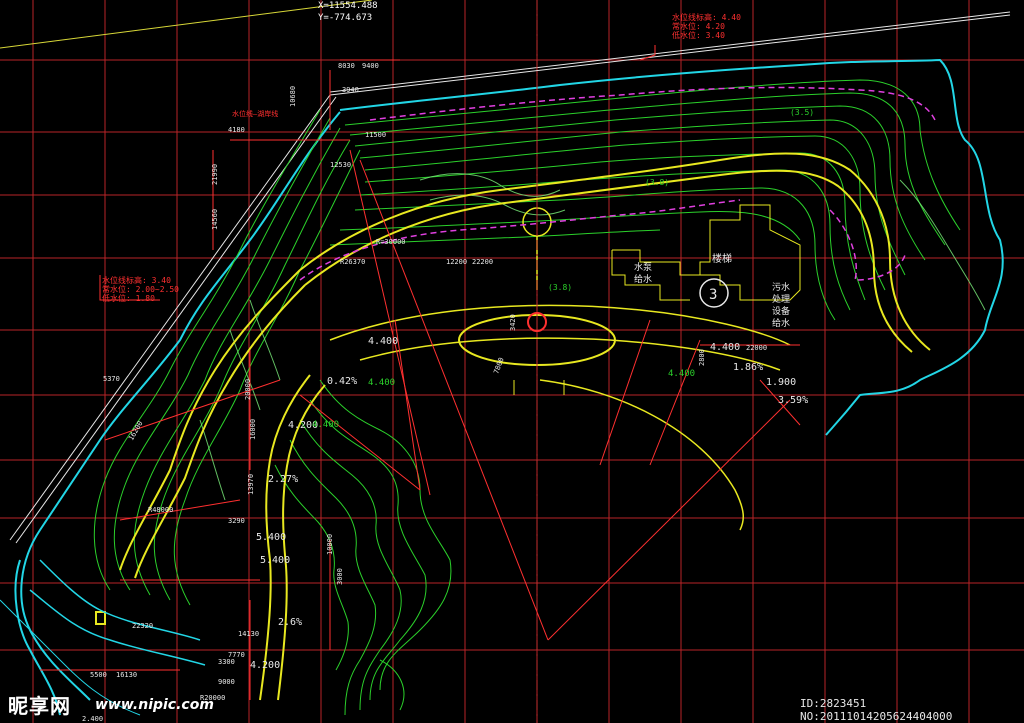  Describe the element at coordinates (802, 112) in the screenshot. I see `note-paren-1: (3.5)` at that location.